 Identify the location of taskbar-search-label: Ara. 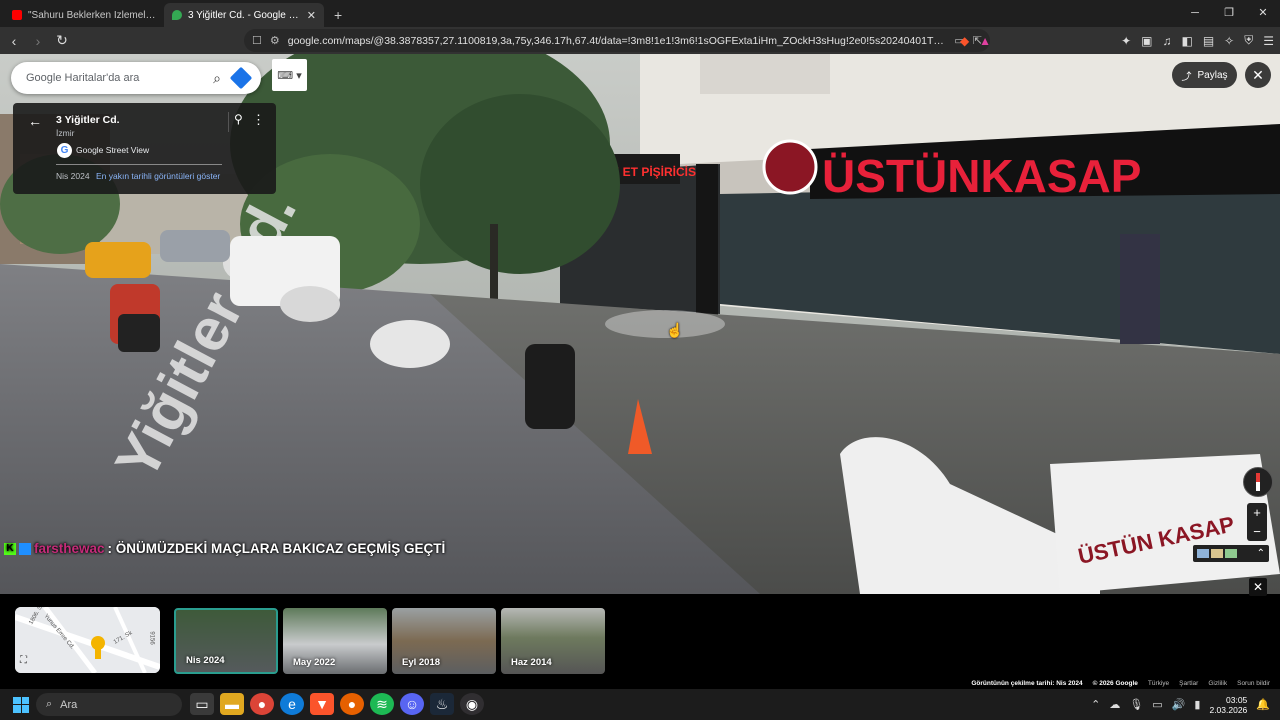
(69, 704).